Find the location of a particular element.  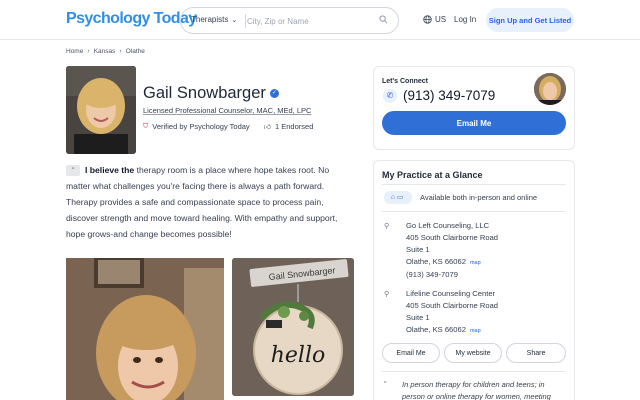

search-bar: Therapists ⌄ is located at coordinates (289, 20).